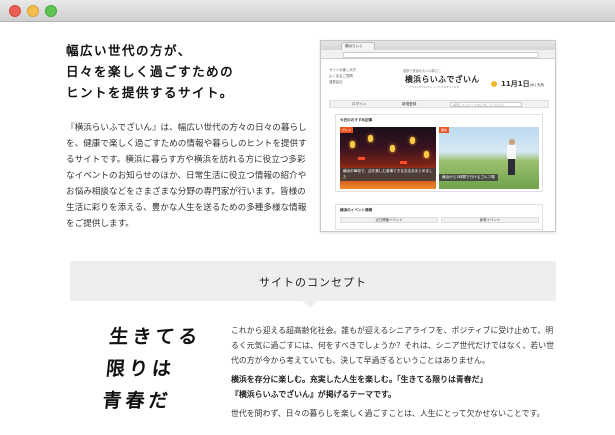  I want to click on sun-icon, so click(494, 84).